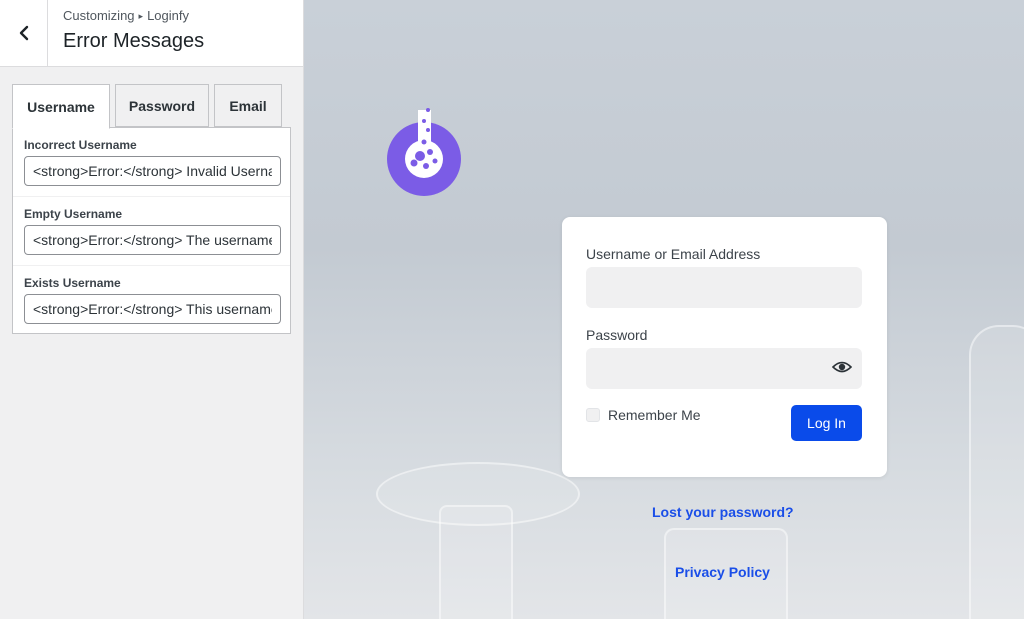  What do you see at coordinates (723, 512) in the screenshot?
I see `lost-password-link: Lost your password?` at bounding box center [723, 512].